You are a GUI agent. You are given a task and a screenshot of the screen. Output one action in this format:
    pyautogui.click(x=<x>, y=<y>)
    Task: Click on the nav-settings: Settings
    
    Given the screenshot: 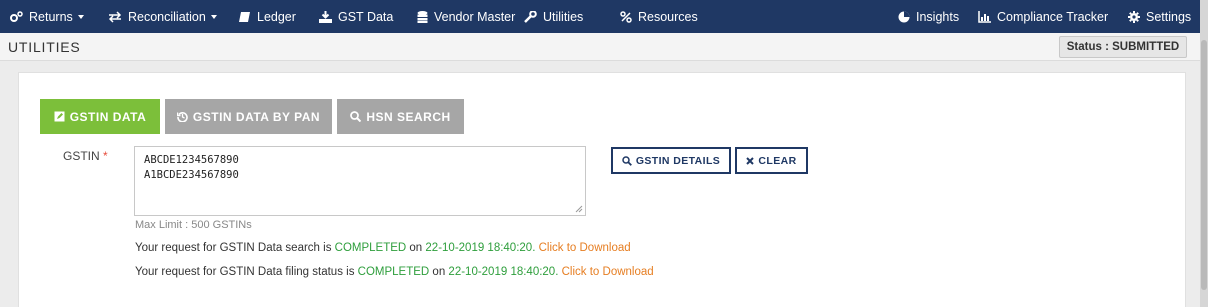 What is the action you would take?
    pyautogui.click(x=1159, y=16)
    